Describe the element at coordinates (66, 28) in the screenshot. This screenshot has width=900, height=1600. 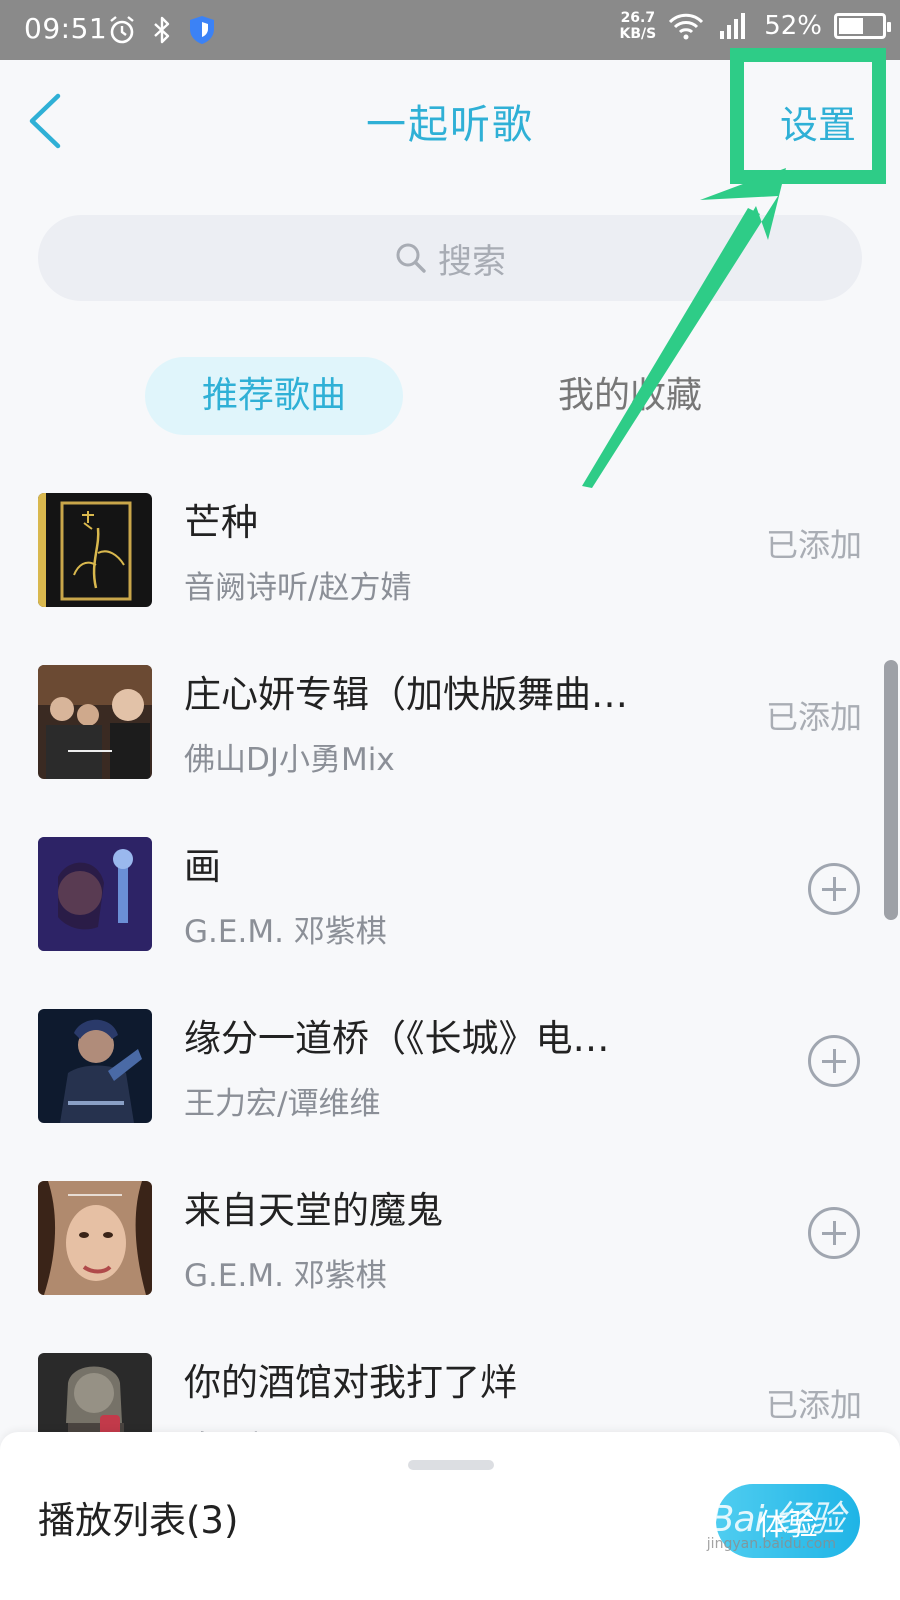
I see `status-time: 09:51` at that location.